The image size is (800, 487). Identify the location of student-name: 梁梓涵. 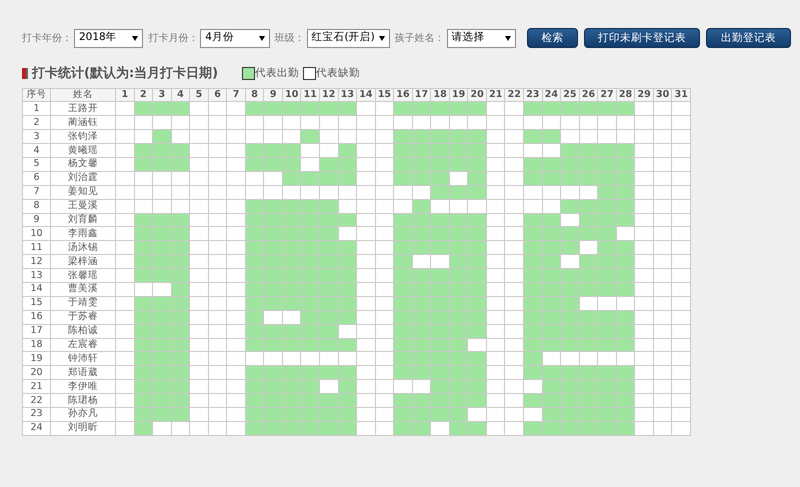
(83, 261).